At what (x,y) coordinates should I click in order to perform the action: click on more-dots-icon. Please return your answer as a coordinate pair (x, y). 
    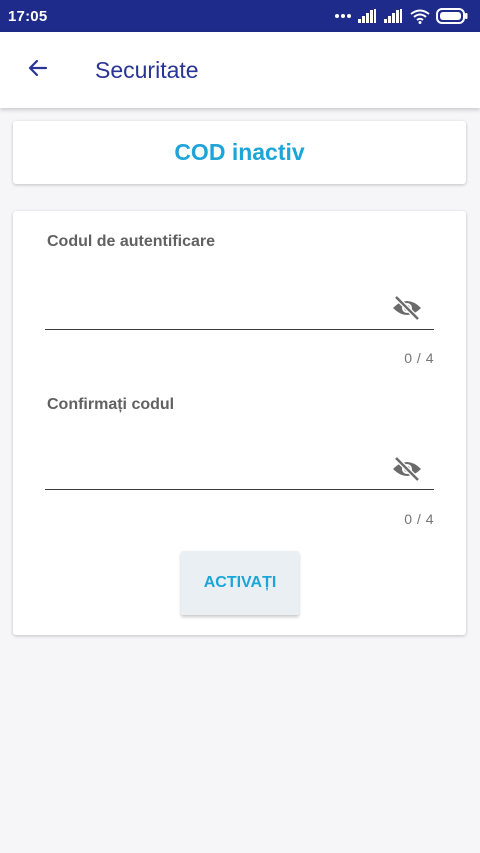
    Looking at the image, I should click on (343, 16).